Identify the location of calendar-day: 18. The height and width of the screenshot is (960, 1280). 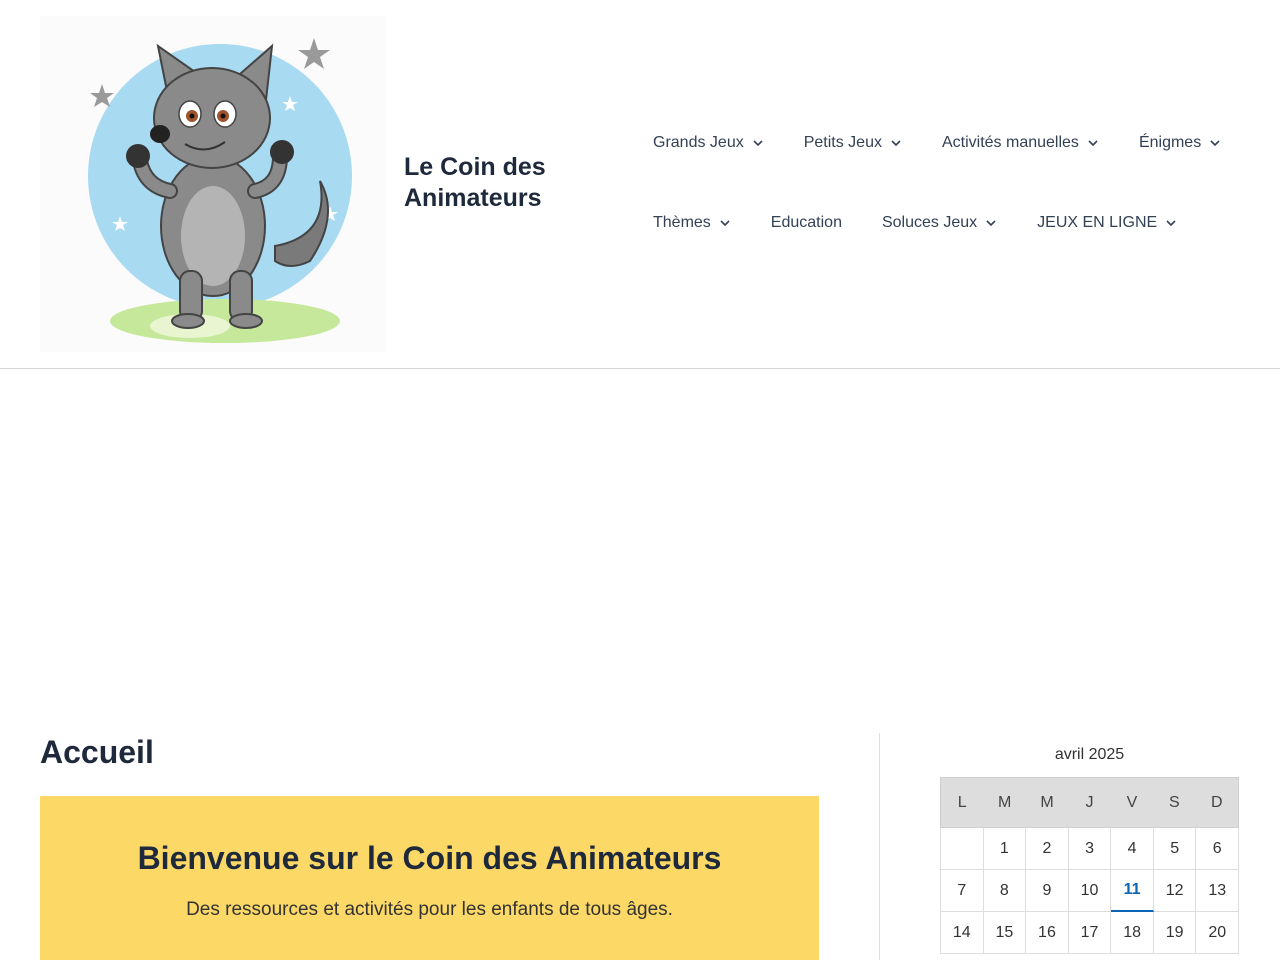
(1132, 933).